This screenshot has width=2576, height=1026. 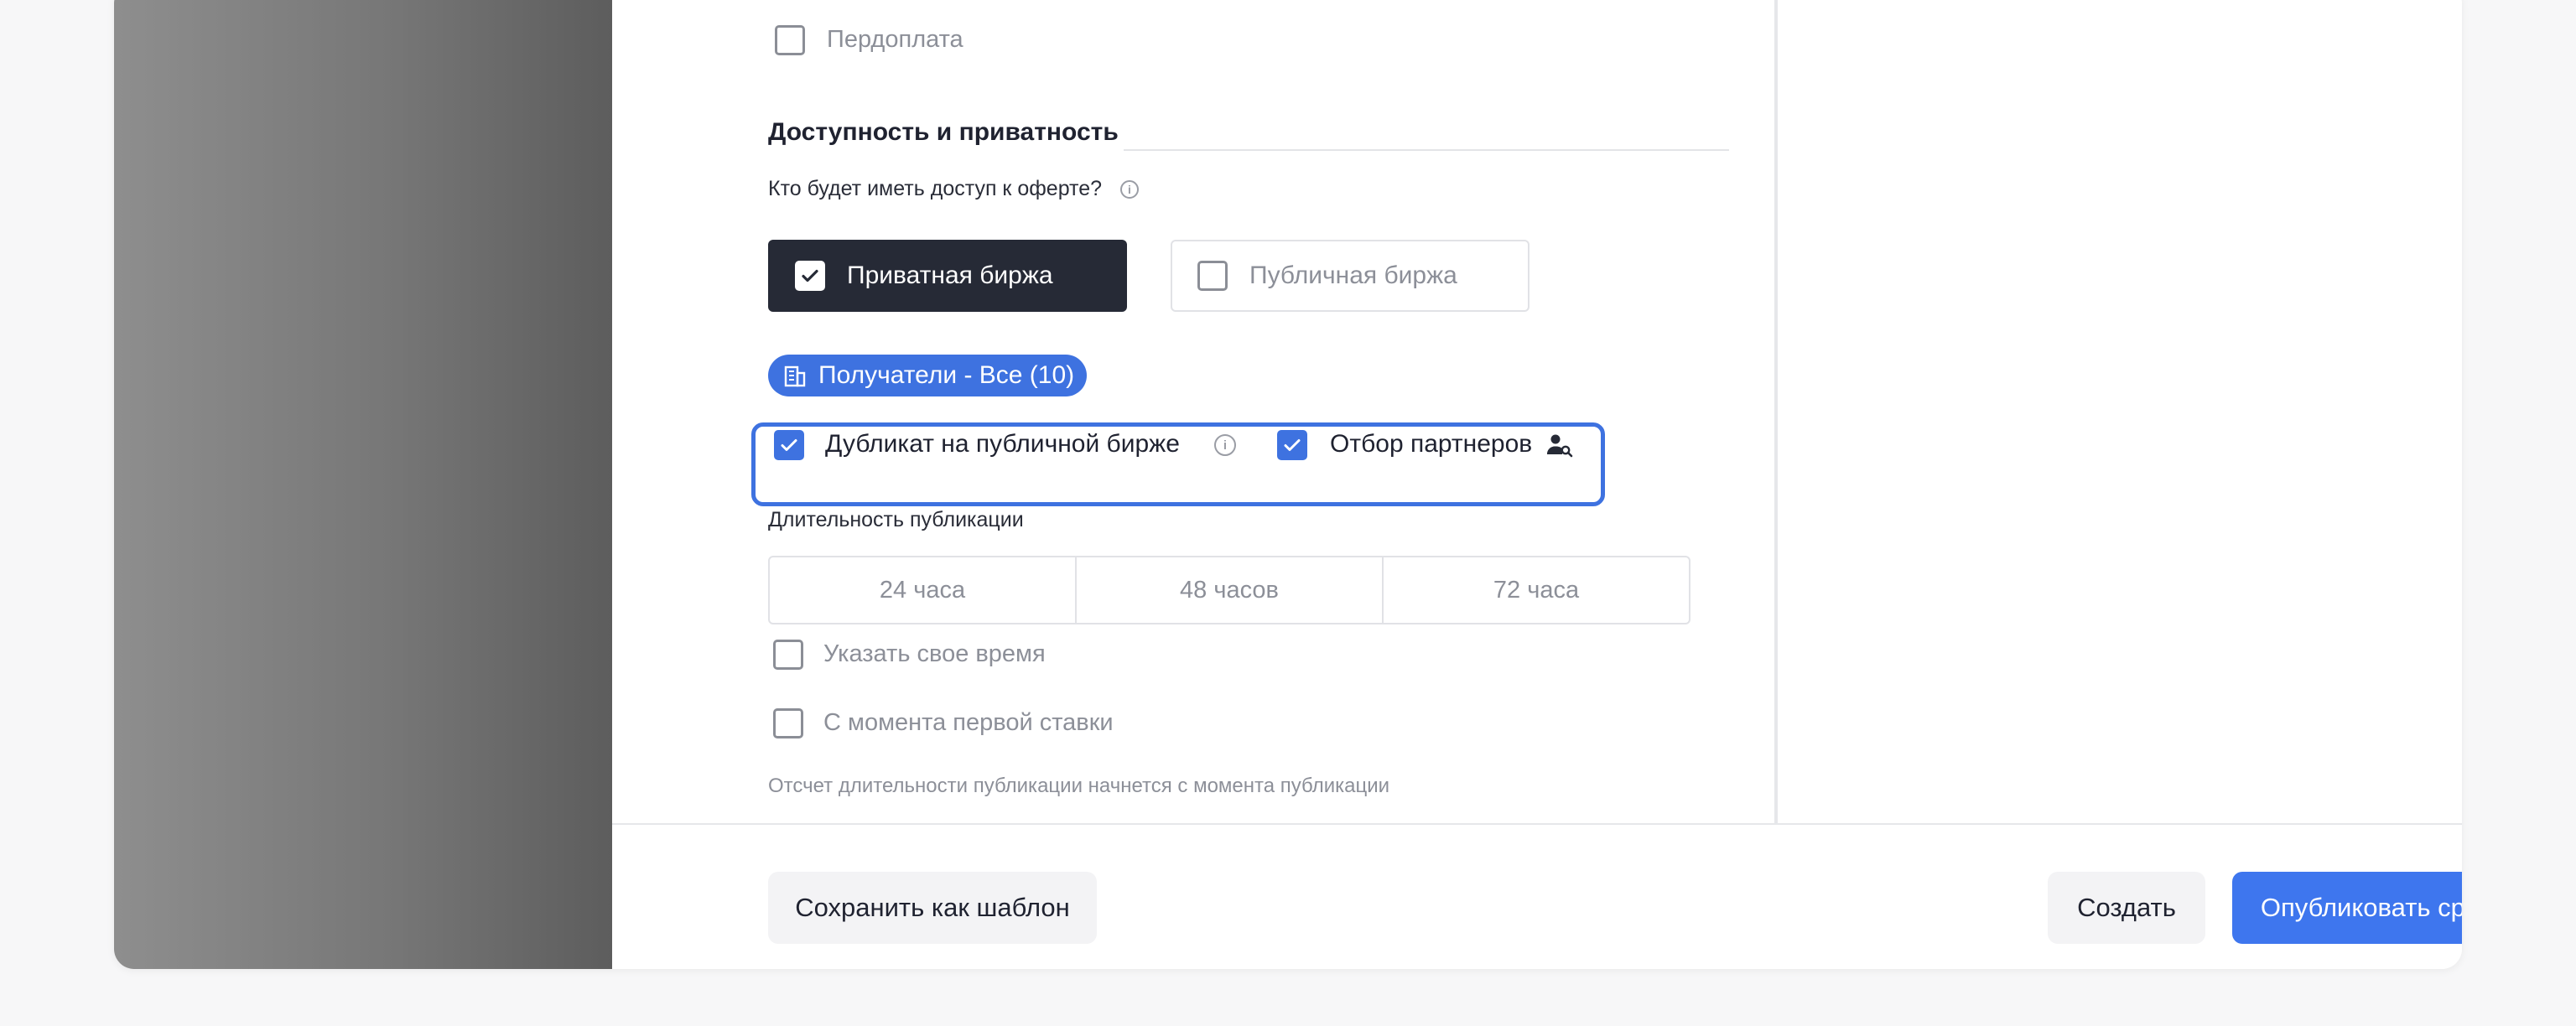 I want to click on section-title: Доступность и приватность, so click(x=943, y=132).